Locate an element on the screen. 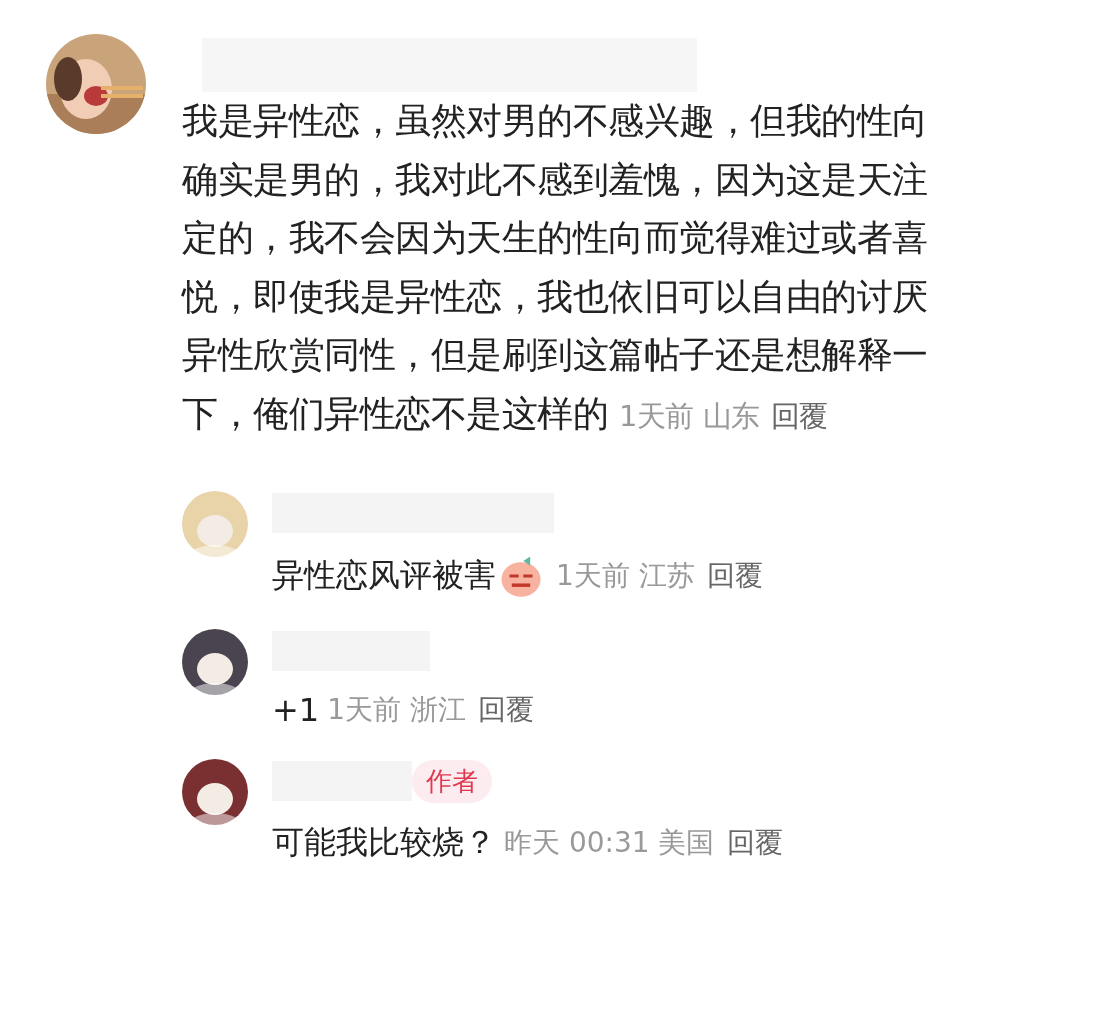  reply-text: 异性恋风评被害 is located at coordinates (384, 575).